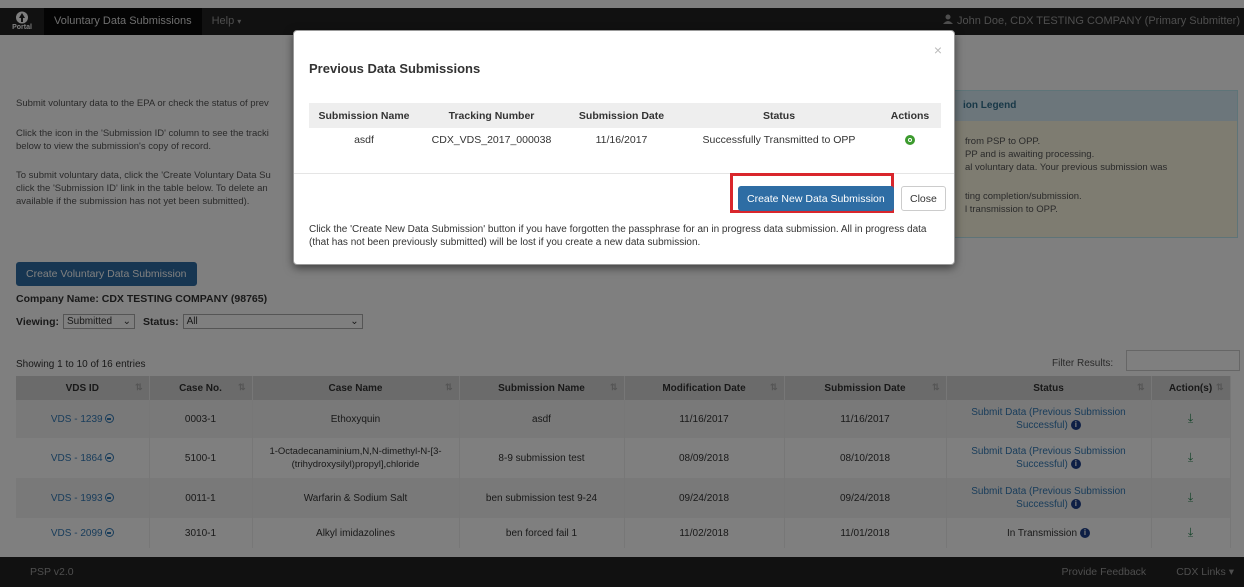  I want to click on column-header-status: Status, so click(779, 115).